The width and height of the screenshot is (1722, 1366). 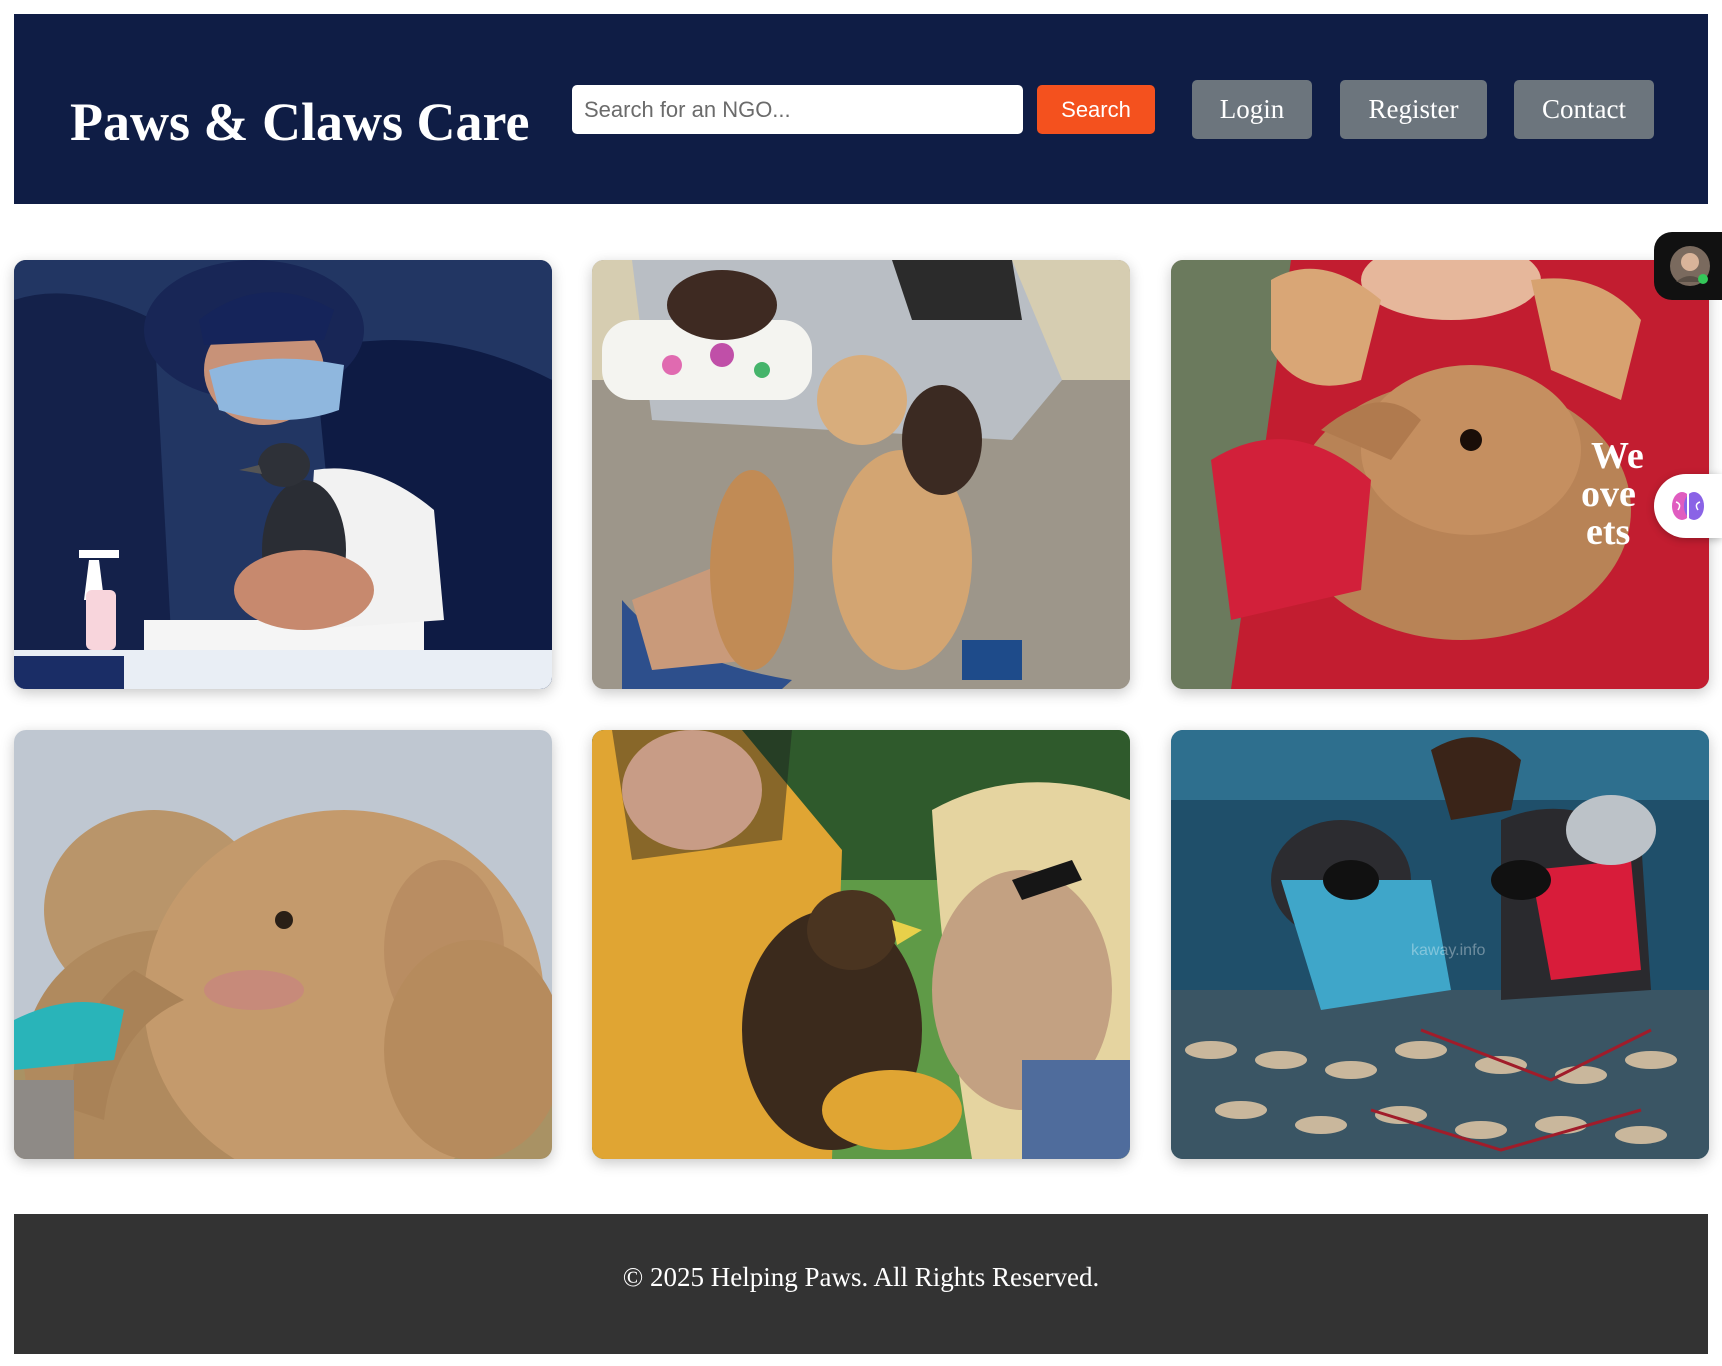 What do you see at coordinates (1096, 109) in the screenshot?
I see `search-button: Search` at bounding box center [1096, 109].